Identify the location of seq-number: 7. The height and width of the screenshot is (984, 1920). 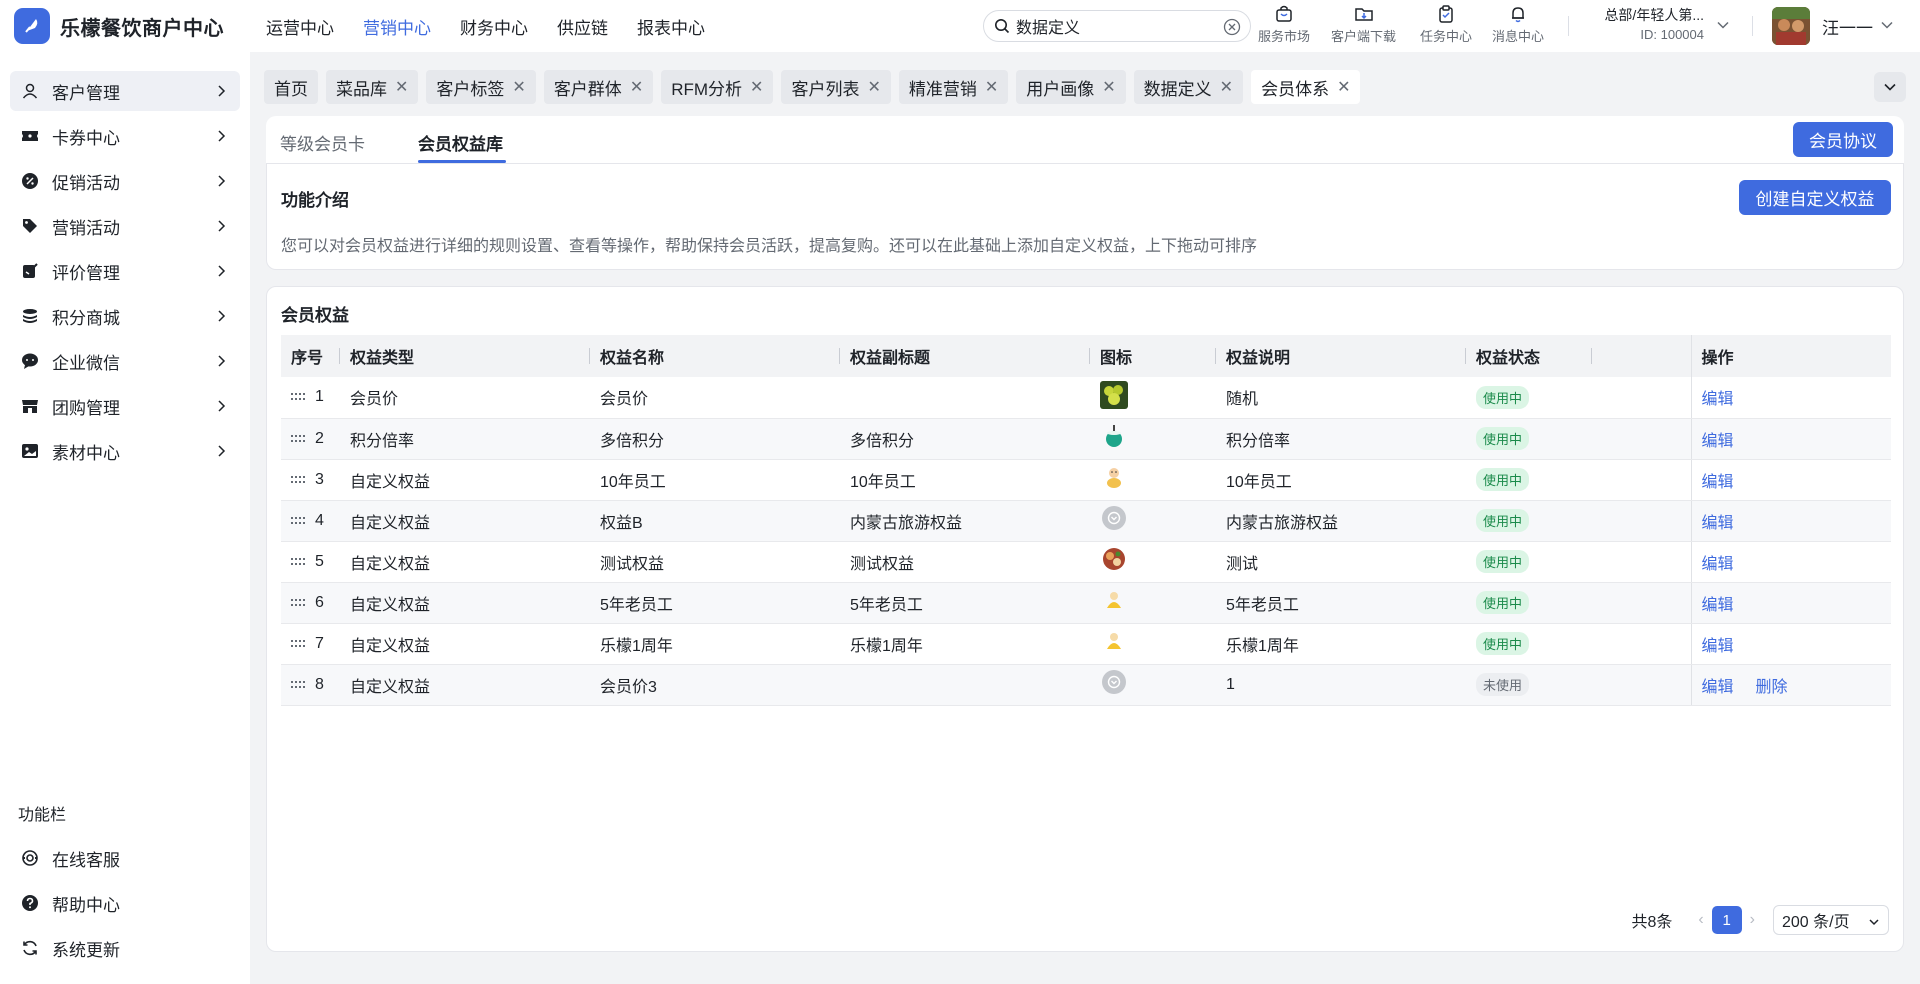
(319, 643).